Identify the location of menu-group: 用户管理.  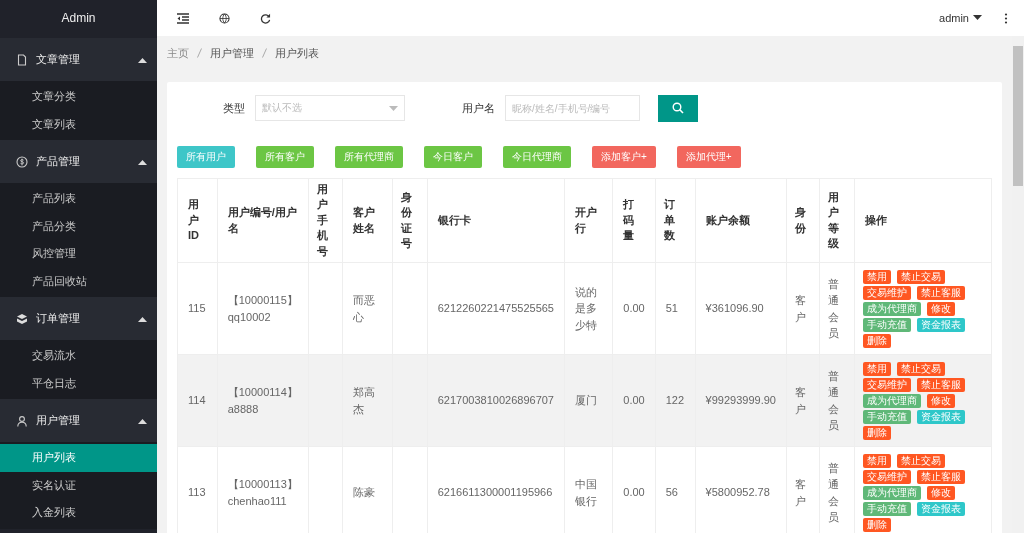
(78, 420).